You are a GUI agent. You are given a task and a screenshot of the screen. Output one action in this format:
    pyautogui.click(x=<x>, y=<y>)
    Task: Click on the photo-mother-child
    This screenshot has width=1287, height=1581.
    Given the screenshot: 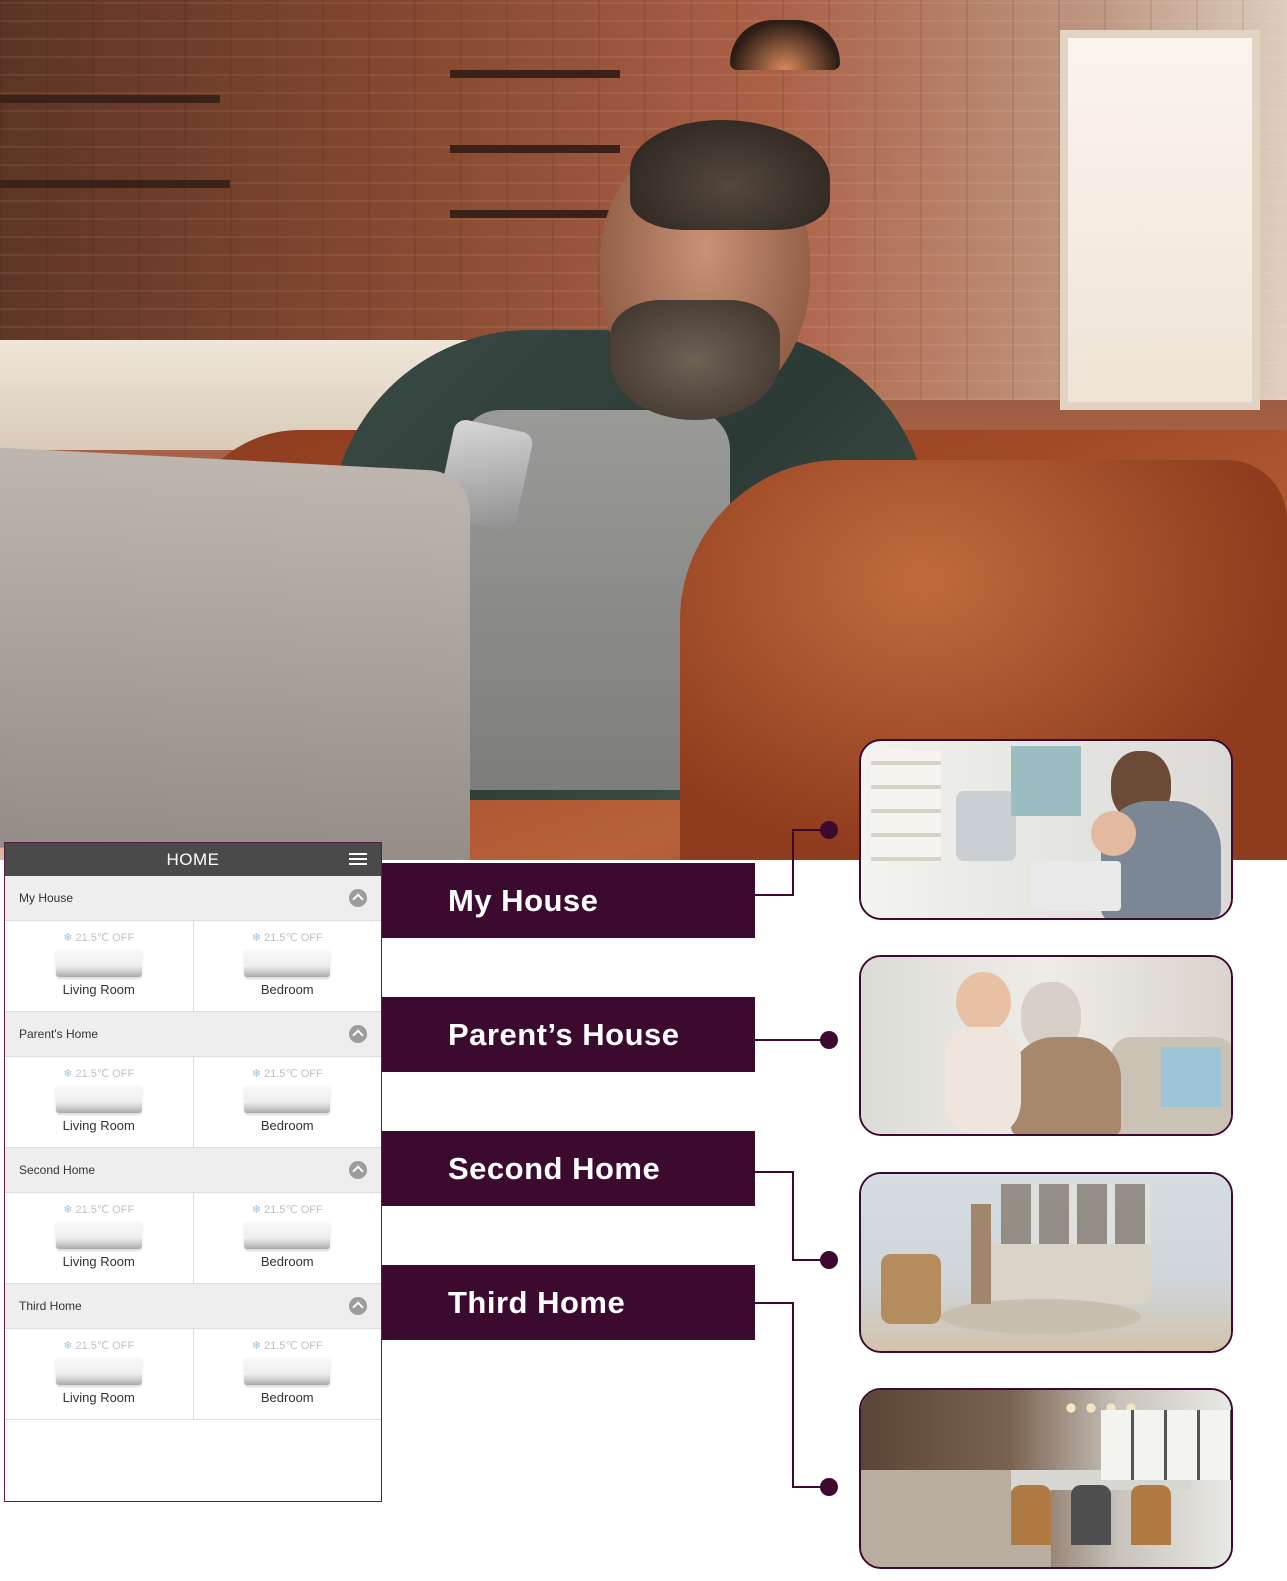 What is the action you would take?
    pyautogui.click(x=1046, y=829)
    